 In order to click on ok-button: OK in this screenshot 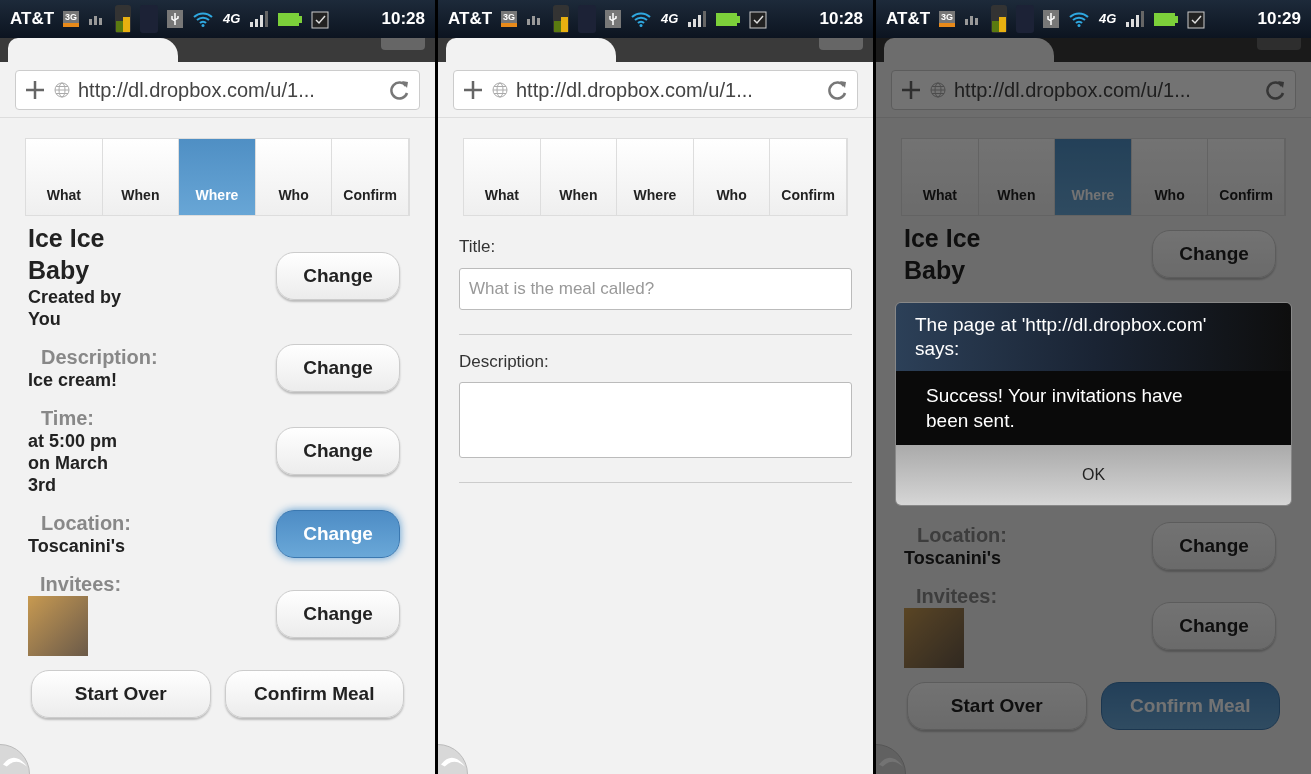, I will do `click(1093, 475)`.